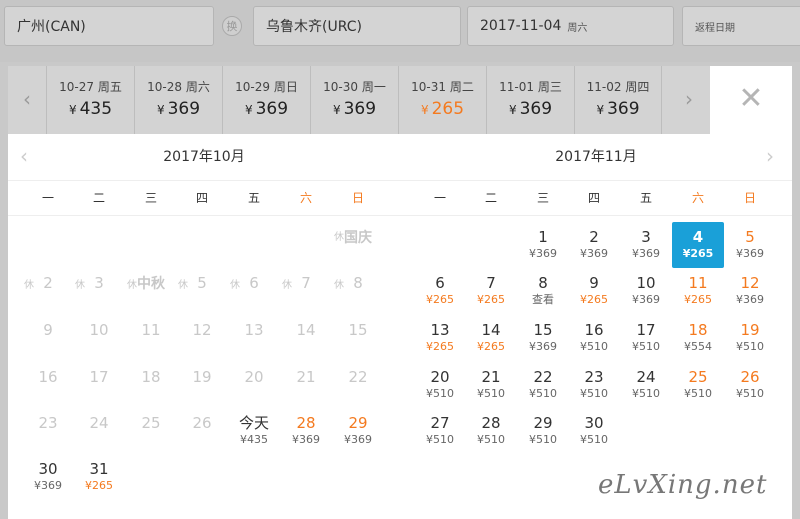  I want to click on calendar-day: 8 查看, so click(543, 291).